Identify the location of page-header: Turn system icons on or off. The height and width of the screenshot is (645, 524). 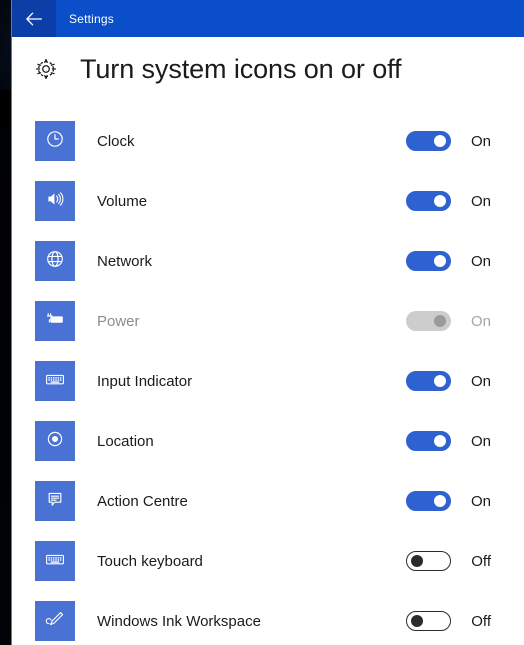
(268, 69).